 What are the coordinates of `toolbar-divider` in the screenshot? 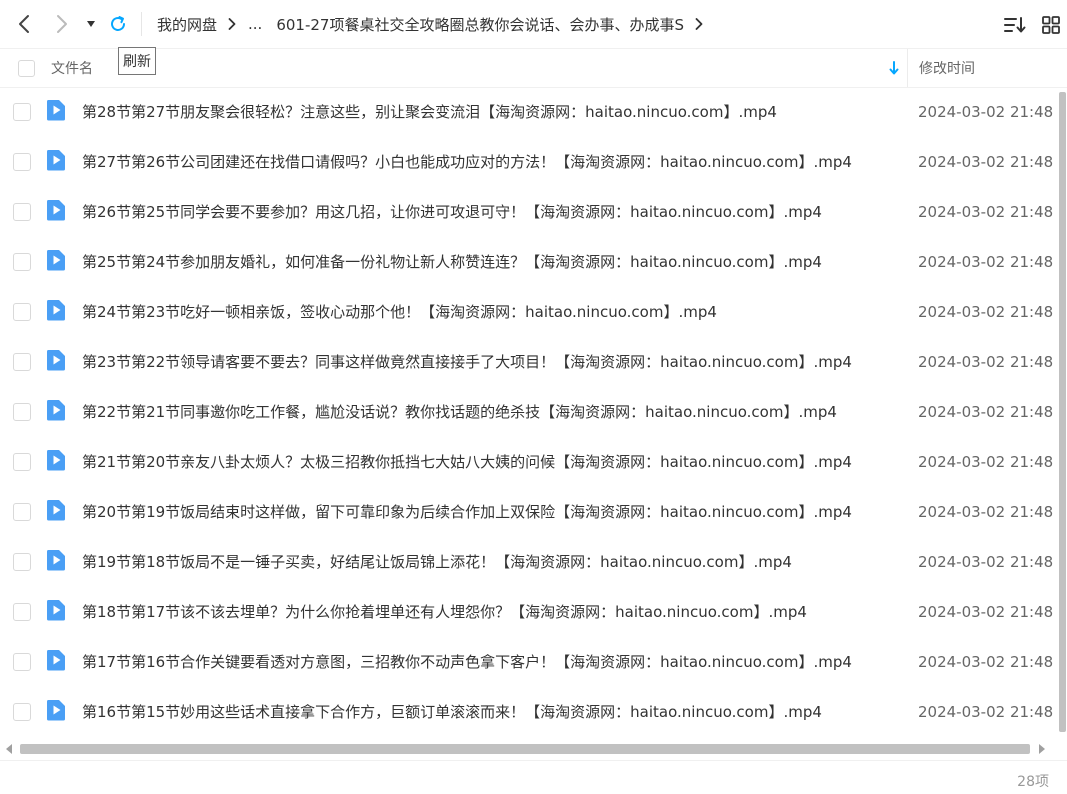 It's located at (141, 24).